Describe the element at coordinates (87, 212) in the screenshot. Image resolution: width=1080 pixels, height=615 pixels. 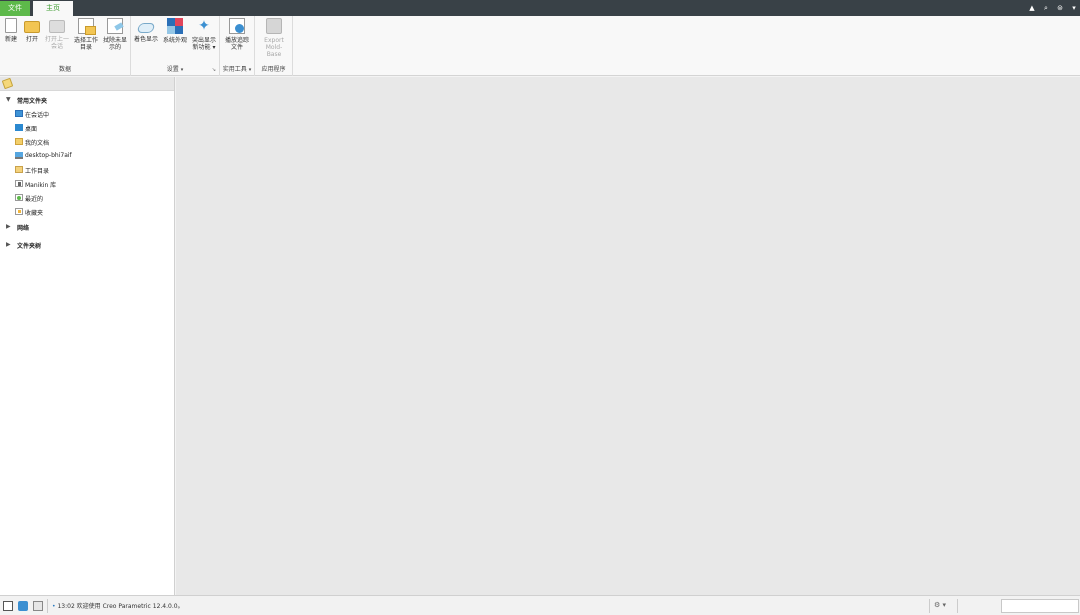
I see `tree-item-favorites: 收藏夹` at that location.